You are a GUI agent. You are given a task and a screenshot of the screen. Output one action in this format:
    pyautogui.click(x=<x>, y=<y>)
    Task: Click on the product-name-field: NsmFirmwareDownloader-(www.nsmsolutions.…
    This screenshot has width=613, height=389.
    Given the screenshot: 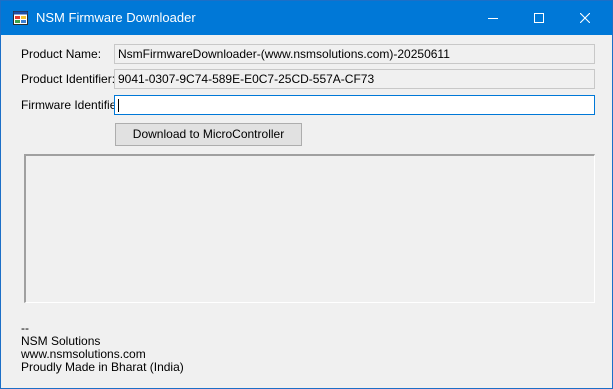 What is the action you would take?
    pyautogui.click(x=354, y=54)
    